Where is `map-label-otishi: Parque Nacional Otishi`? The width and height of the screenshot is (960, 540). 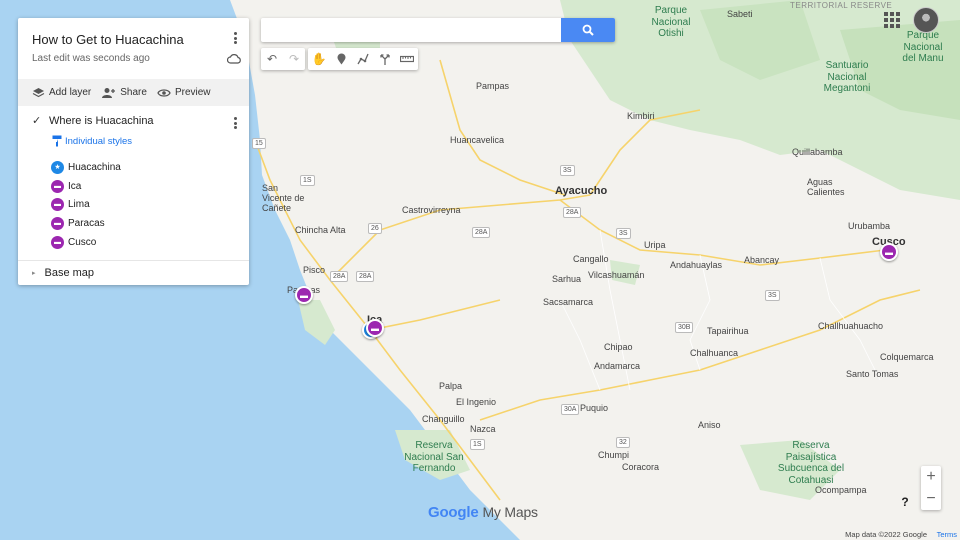 map-label-otishi: Parque Nacional Otishi is located at coordinates (671, 22).